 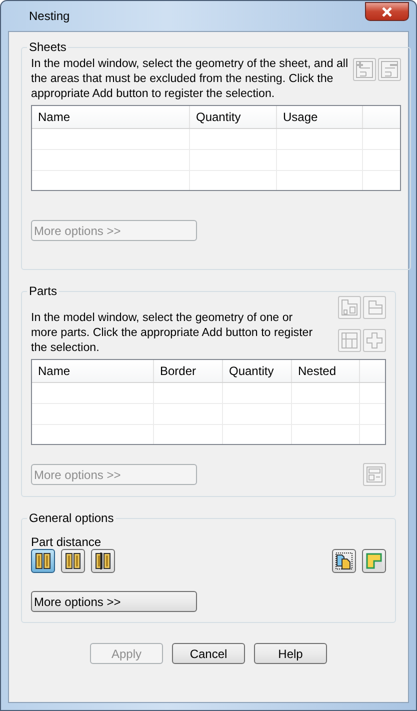 I want to click on help-button: Help, so click(x=290, y=653).